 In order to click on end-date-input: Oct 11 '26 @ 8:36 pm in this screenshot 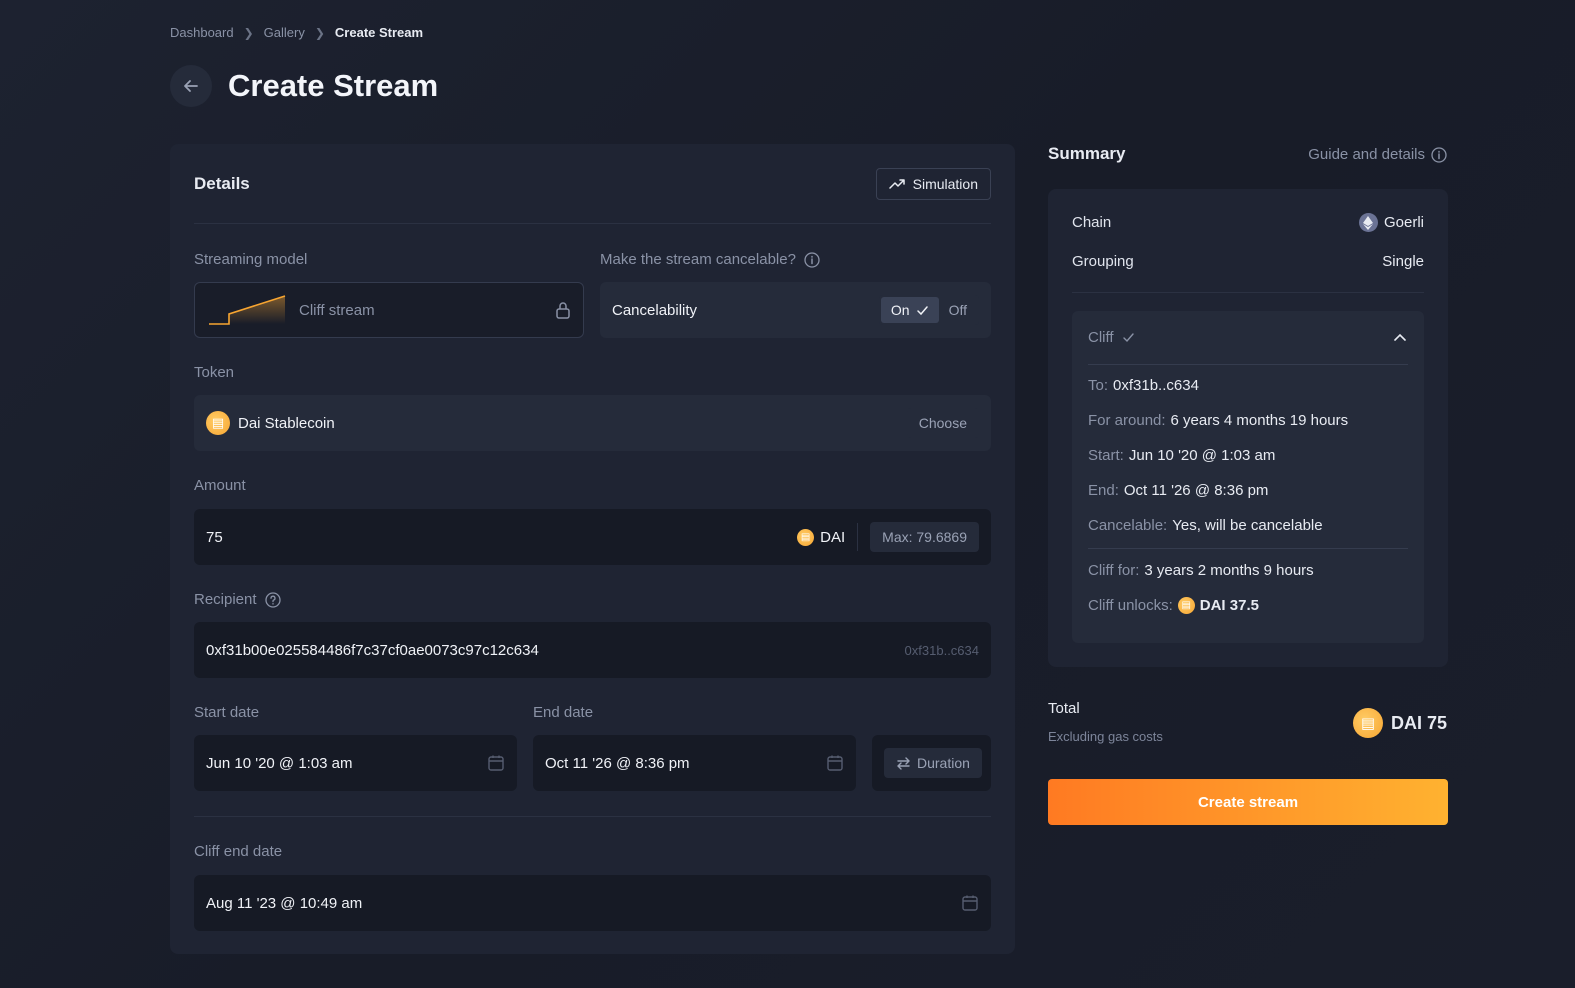, I will do `click(694, 763)`.